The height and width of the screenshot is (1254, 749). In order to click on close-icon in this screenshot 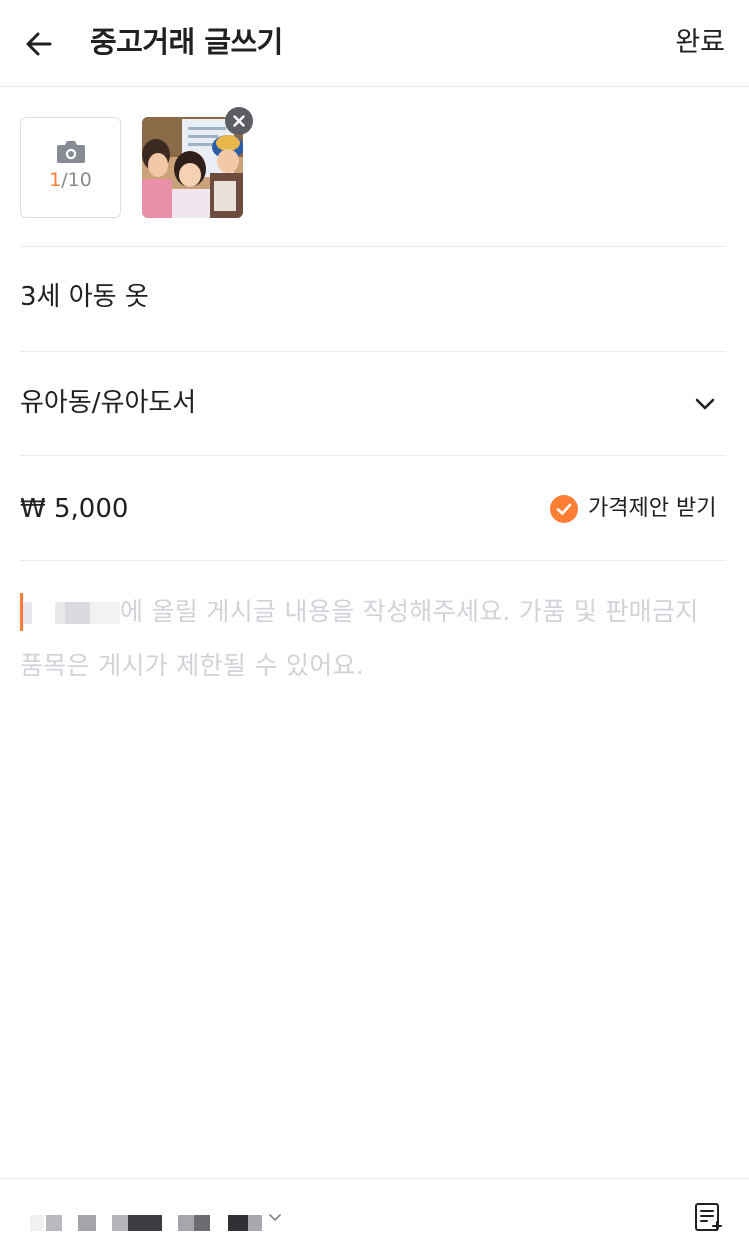, I will do `click(239, 121)`.